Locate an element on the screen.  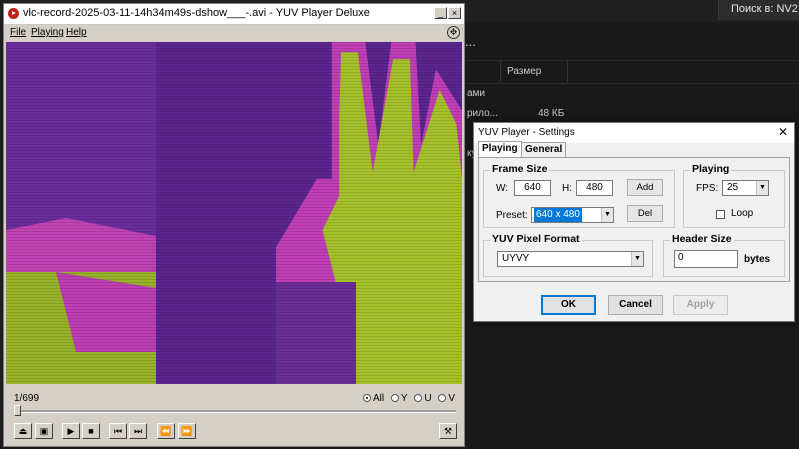
header-size-group: Header Size 0 bytes is located at coordinates (724, 255).